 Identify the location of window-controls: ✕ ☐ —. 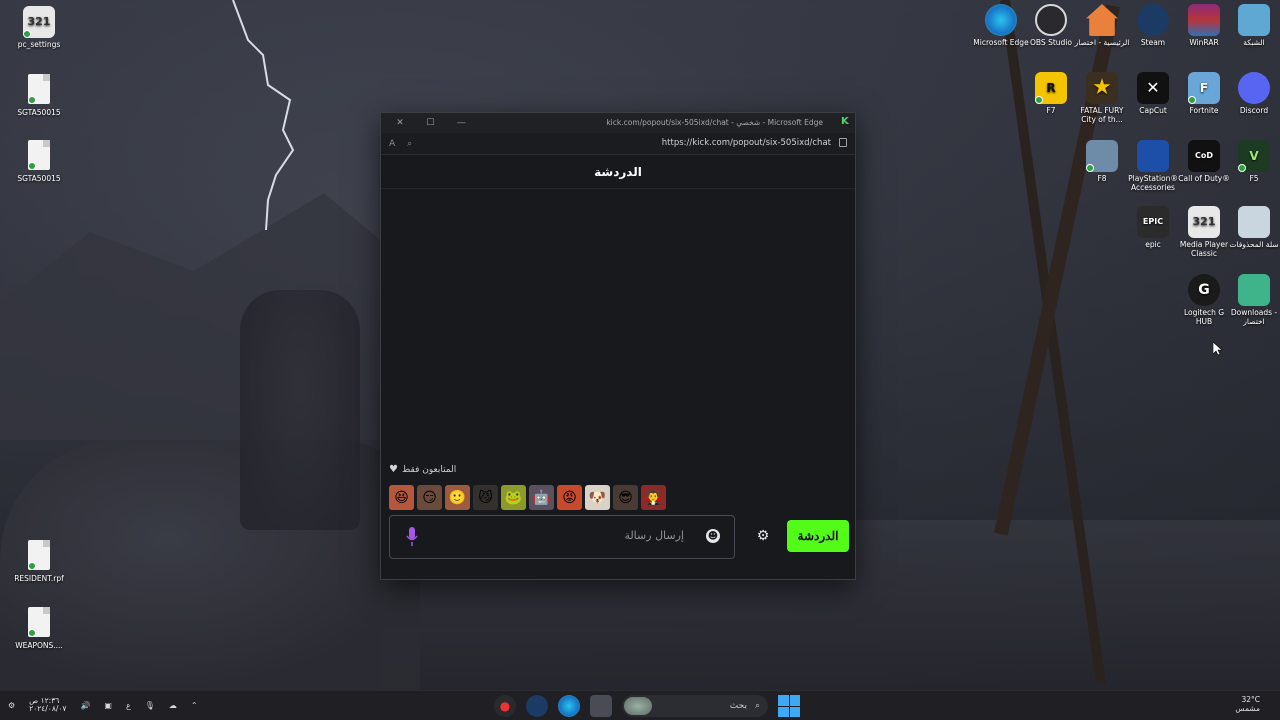
(429, 123).